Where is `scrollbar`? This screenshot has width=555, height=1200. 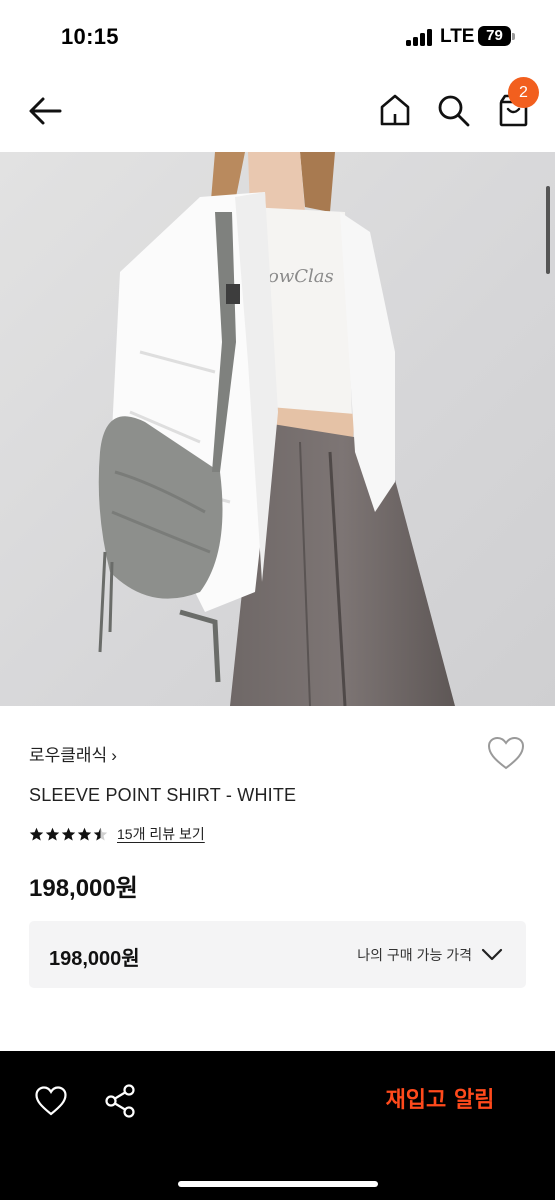 scrollbar is located at coordinates (548, 230).